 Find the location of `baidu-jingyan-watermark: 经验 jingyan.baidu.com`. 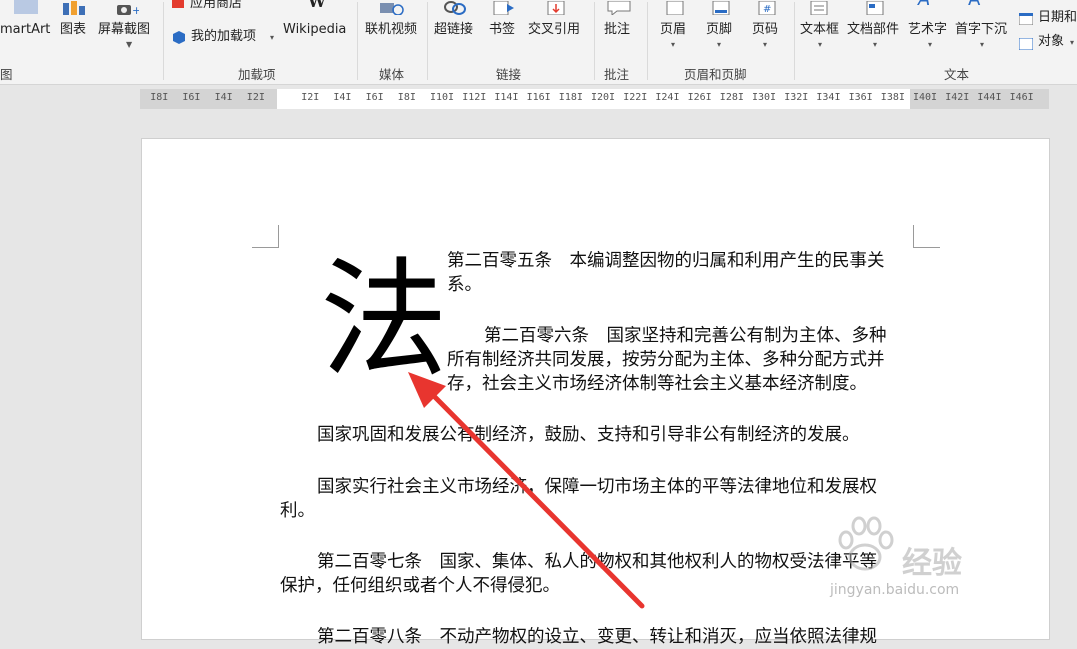

baidu-jingyan-watermark: 经验 jingyan.baidu.com is located at coordinates (930, 560).